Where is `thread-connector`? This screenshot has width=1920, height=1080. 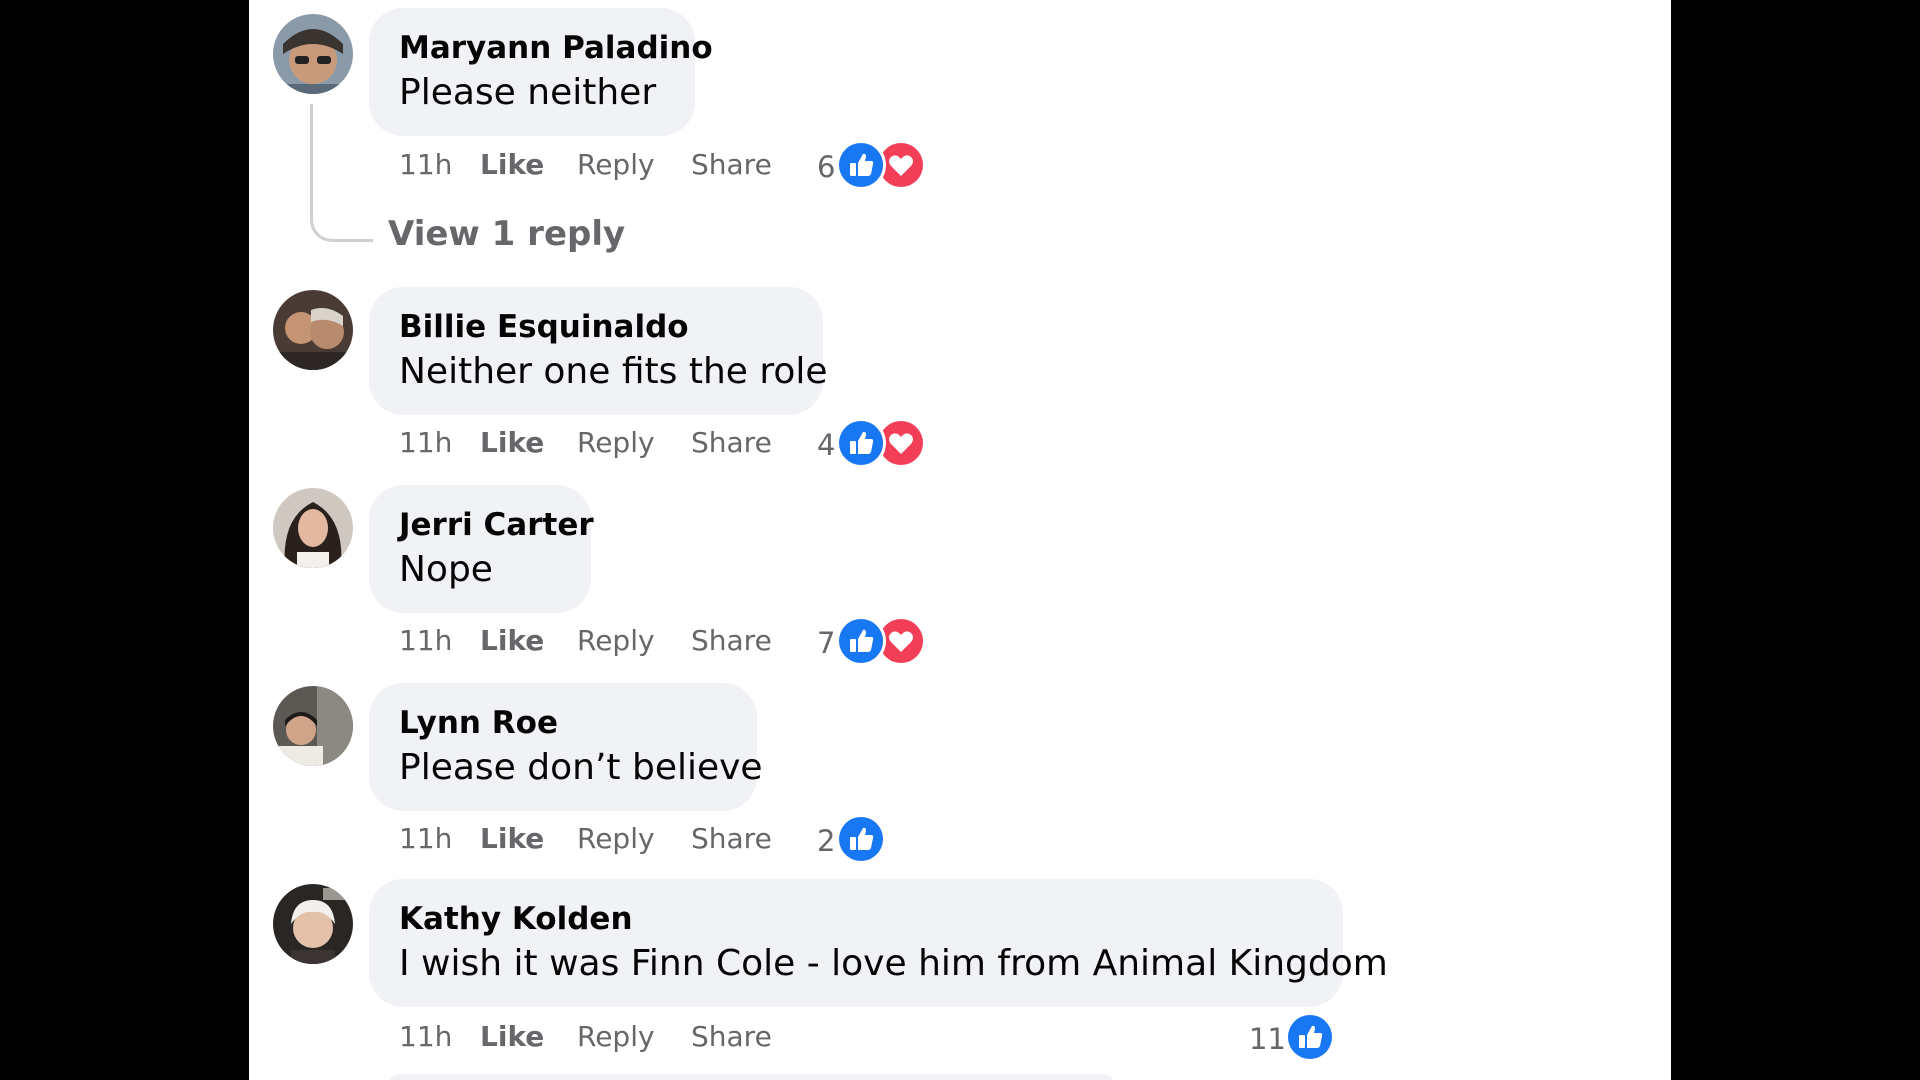 thread-connector is located at coordinates (341, 173).